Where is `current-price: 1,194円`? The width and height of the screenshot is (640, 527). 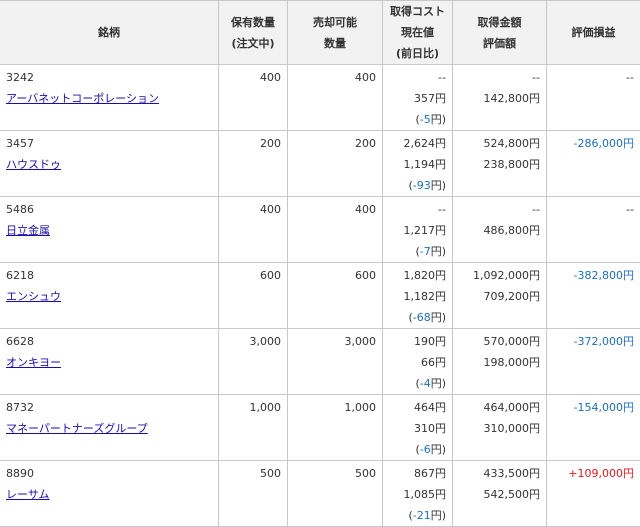 current-price: 1,194円 is located at coordinates (414, 164).